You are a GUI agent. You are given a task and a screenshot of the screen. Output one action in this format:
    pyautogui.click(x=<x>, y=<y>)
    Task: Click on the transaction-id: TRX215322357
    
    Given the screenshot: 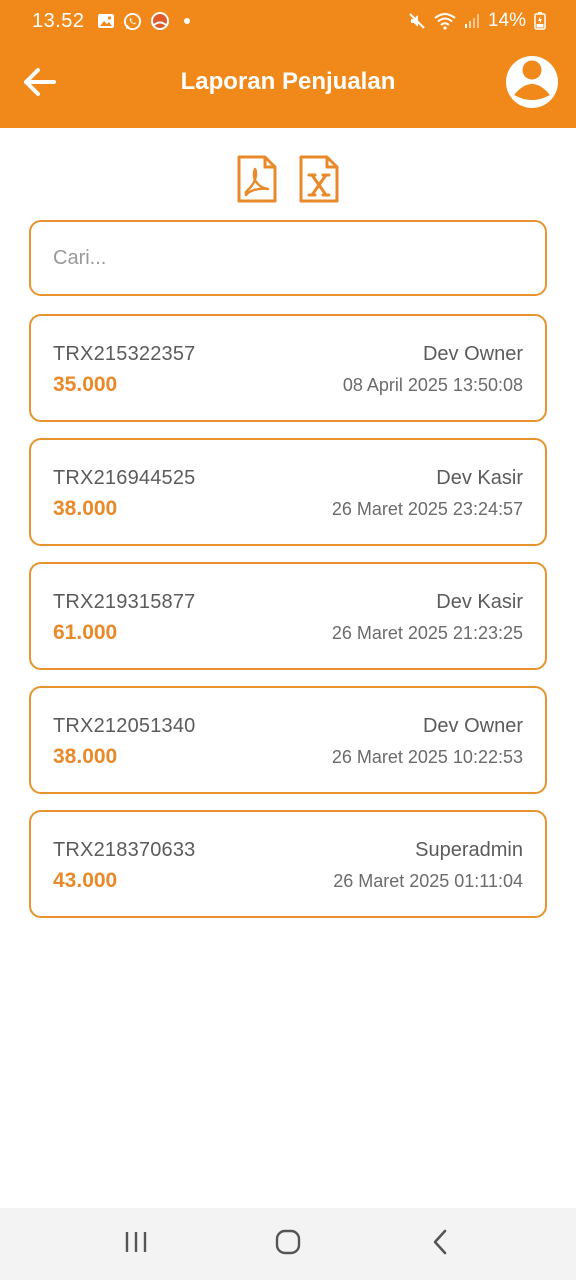 What is the action you would take?
    pyautogui.click(x=124, y=354)
    